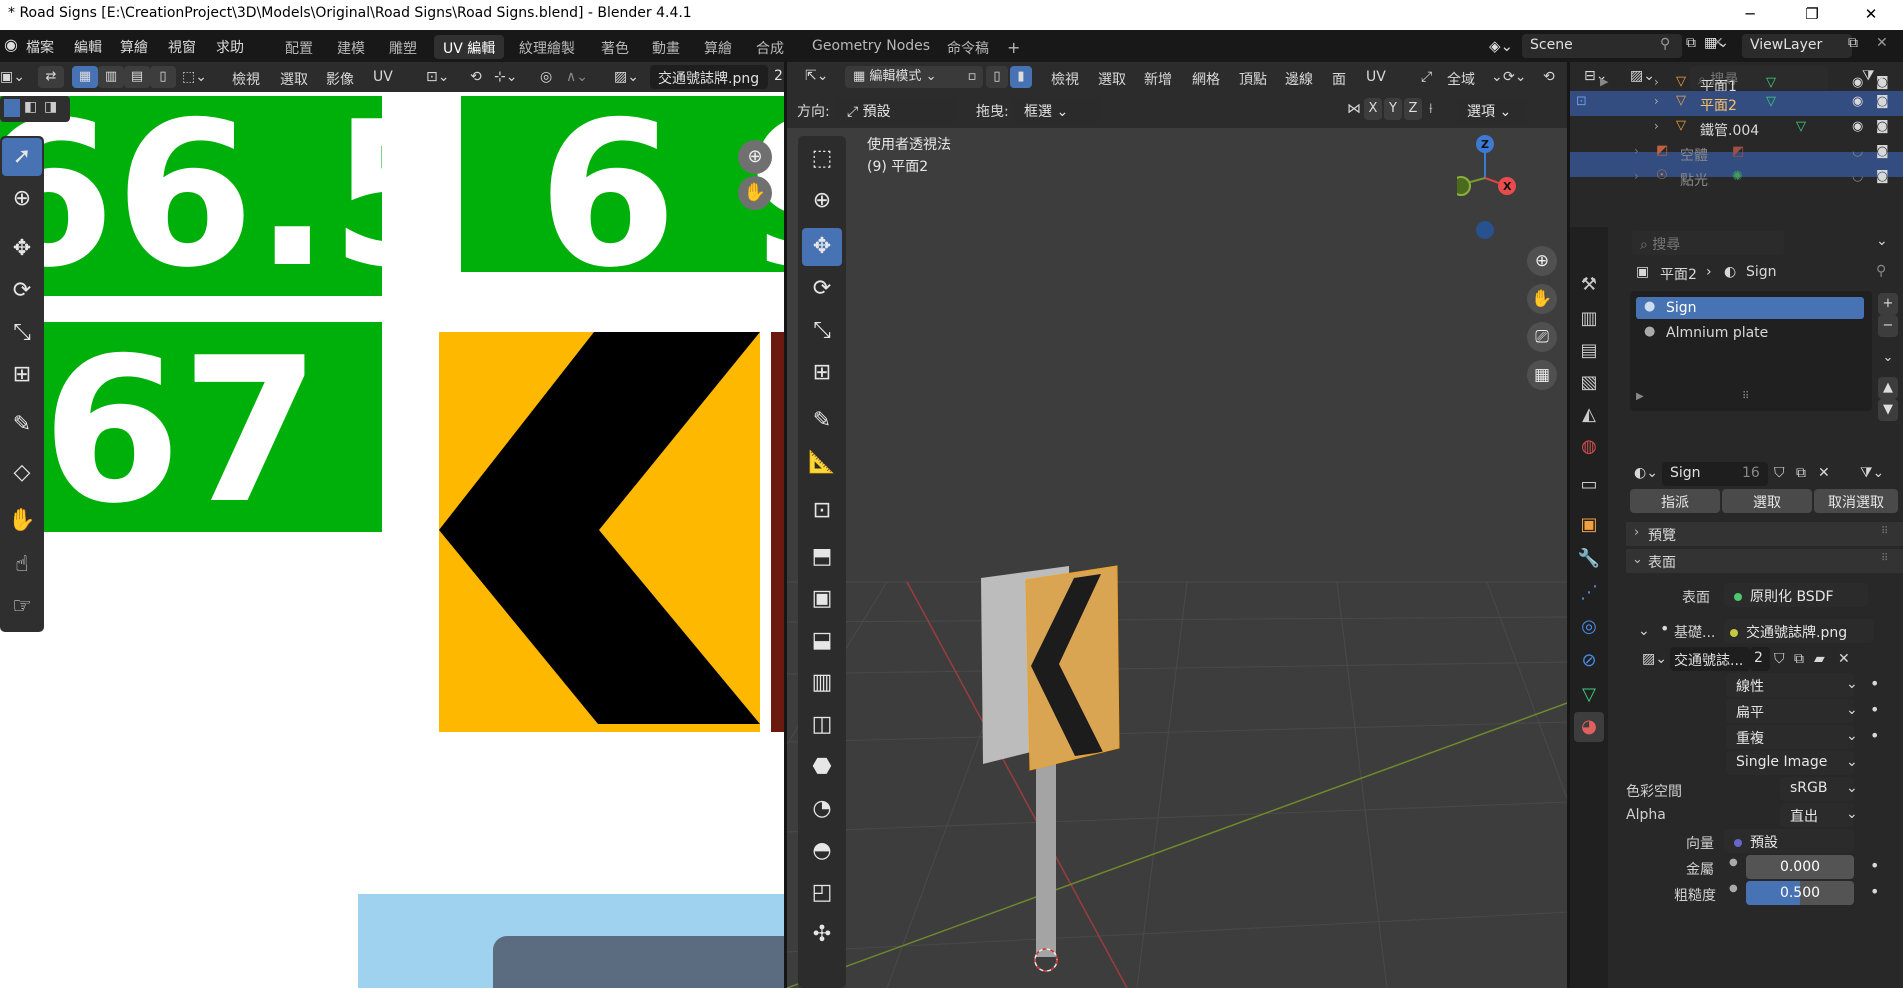  I want to click on outliner-item-name: 空體, so click(1694, 155).